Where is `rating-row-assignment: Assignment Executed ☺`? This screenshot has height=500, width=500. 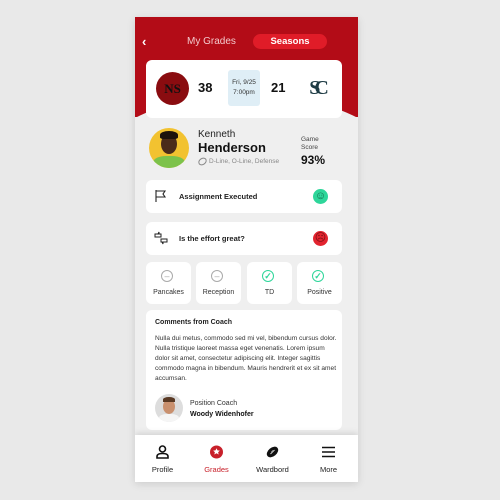
rating-row-assignment: Assignment Executed ☺ is located at coordinates (244, 196).